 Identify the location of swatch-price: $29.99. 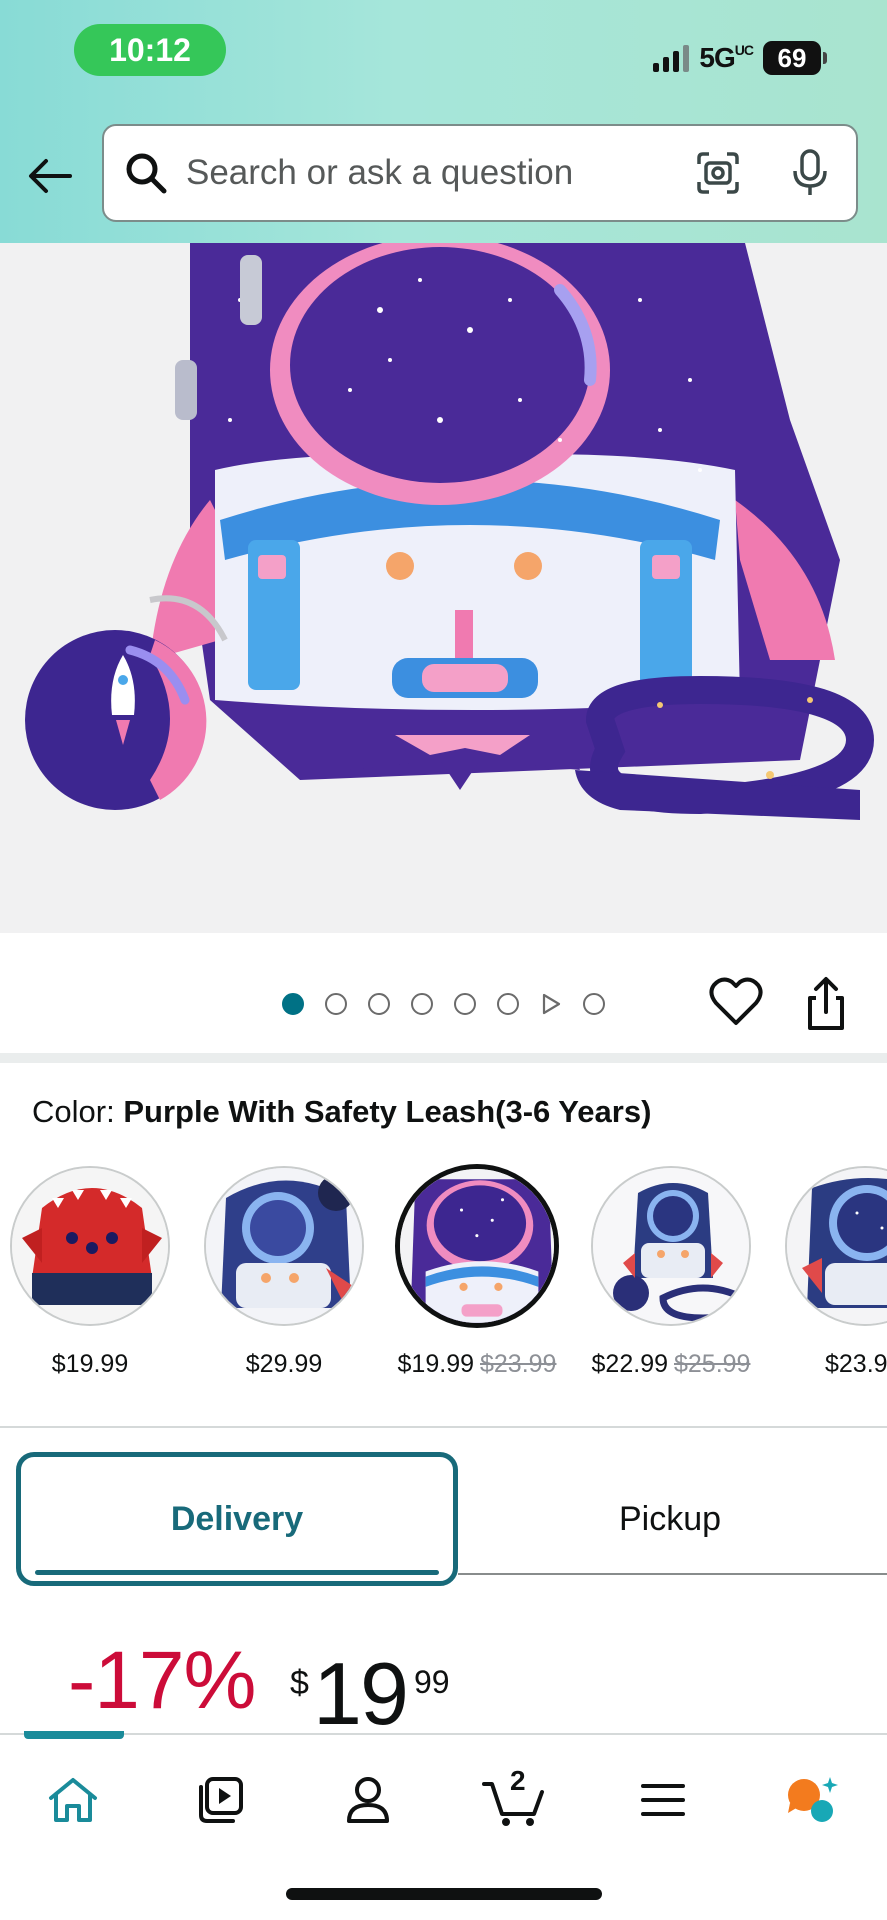
(284, 1364).